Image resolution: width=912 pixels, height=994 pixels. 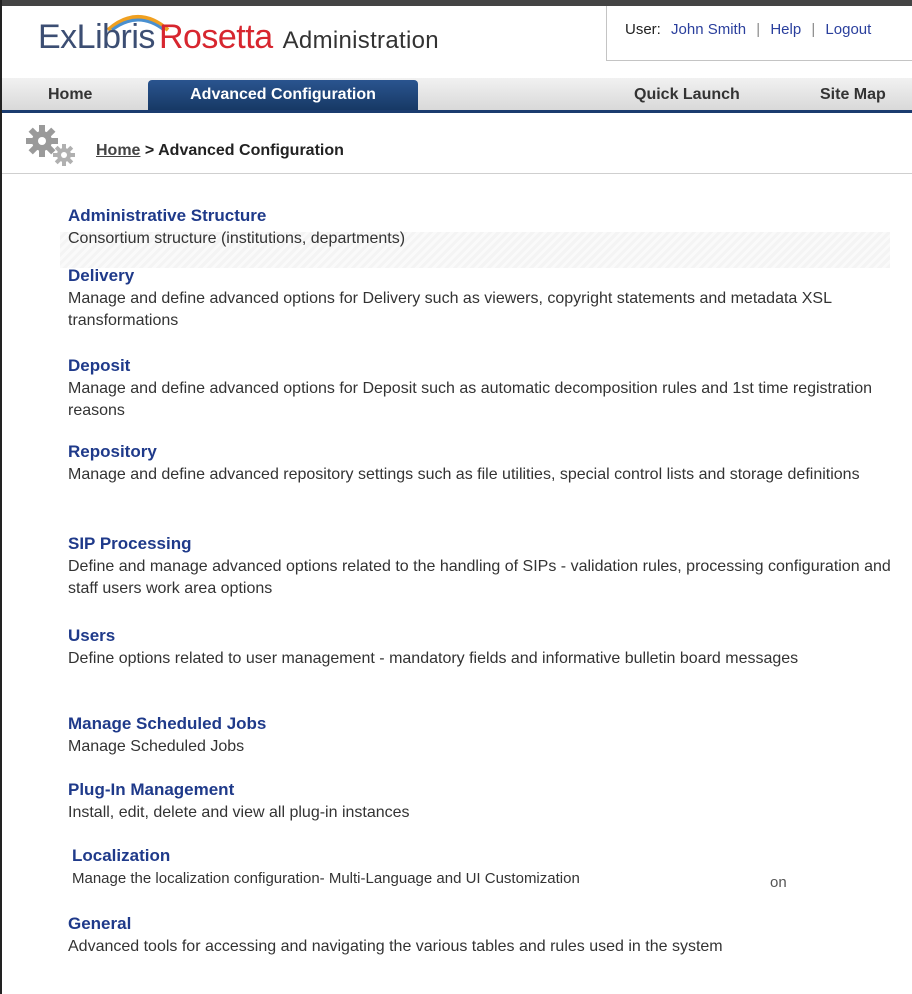 I want to click on tab-advanced-configuration: Advanced Configuration, so click(x=283, y=95).